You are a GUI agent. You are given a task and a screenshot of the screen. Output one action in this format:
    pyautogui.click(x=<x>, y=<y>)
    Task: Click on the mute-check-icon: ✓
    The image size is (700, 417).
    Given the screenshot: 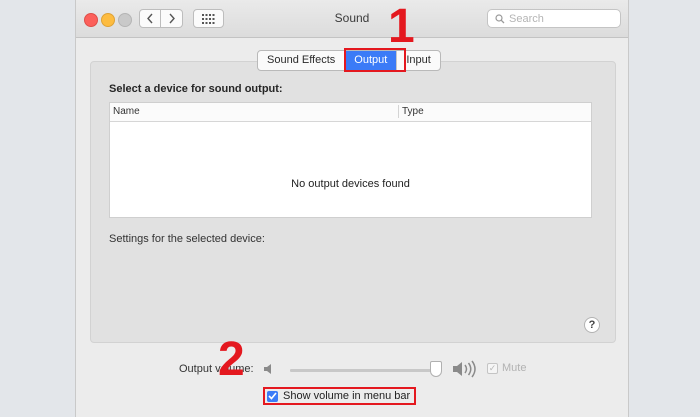 What is the action you would take?
    pyautogui.click(x=492, y=368)
    